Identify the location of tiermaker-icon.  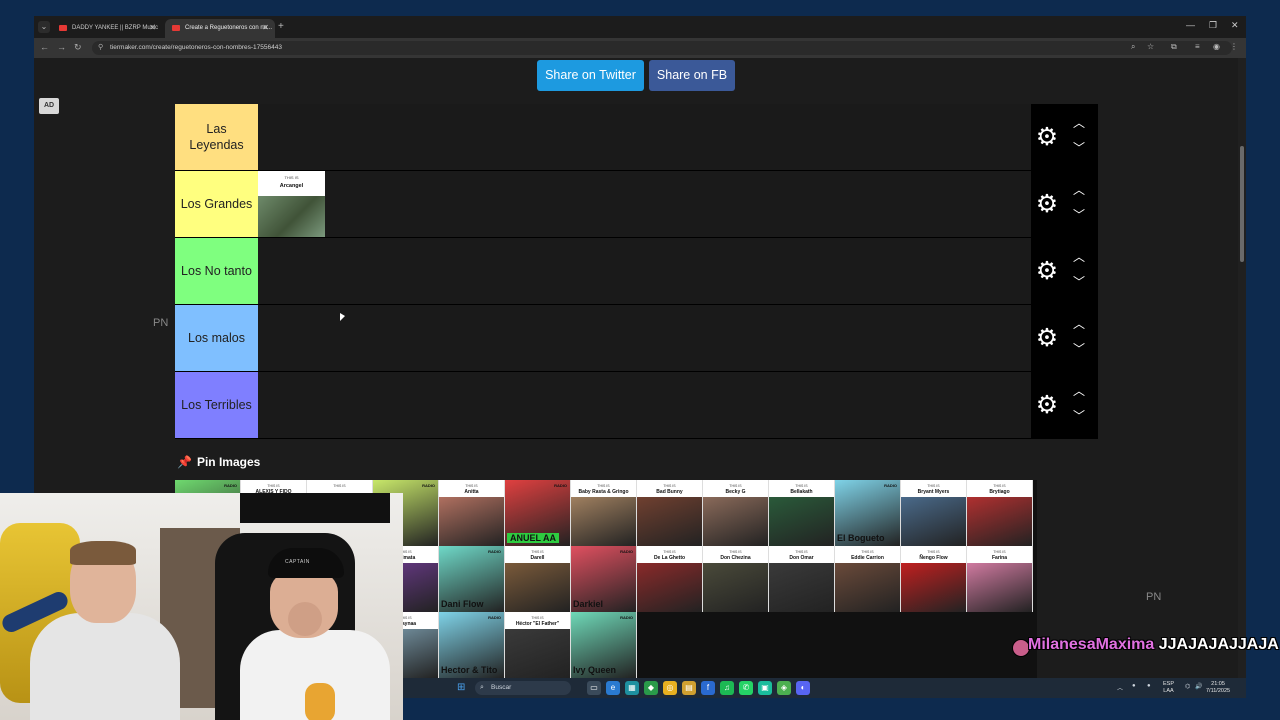
(176, 28).